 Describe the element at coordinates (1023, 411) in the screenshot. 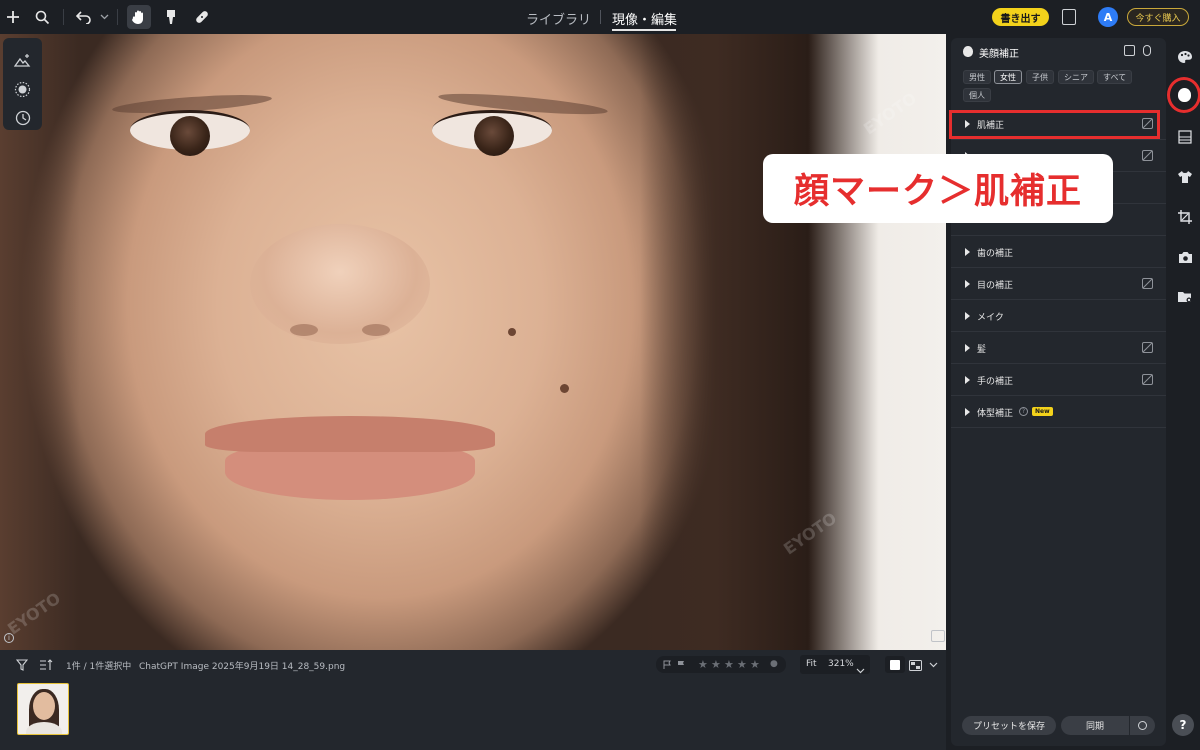

I see `help-icon: ?` at that location.